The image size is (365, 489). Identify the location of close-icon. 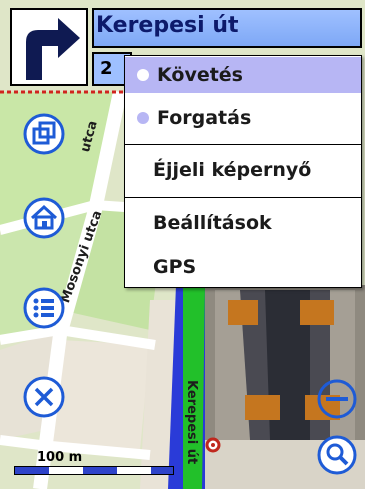
(44, 397).